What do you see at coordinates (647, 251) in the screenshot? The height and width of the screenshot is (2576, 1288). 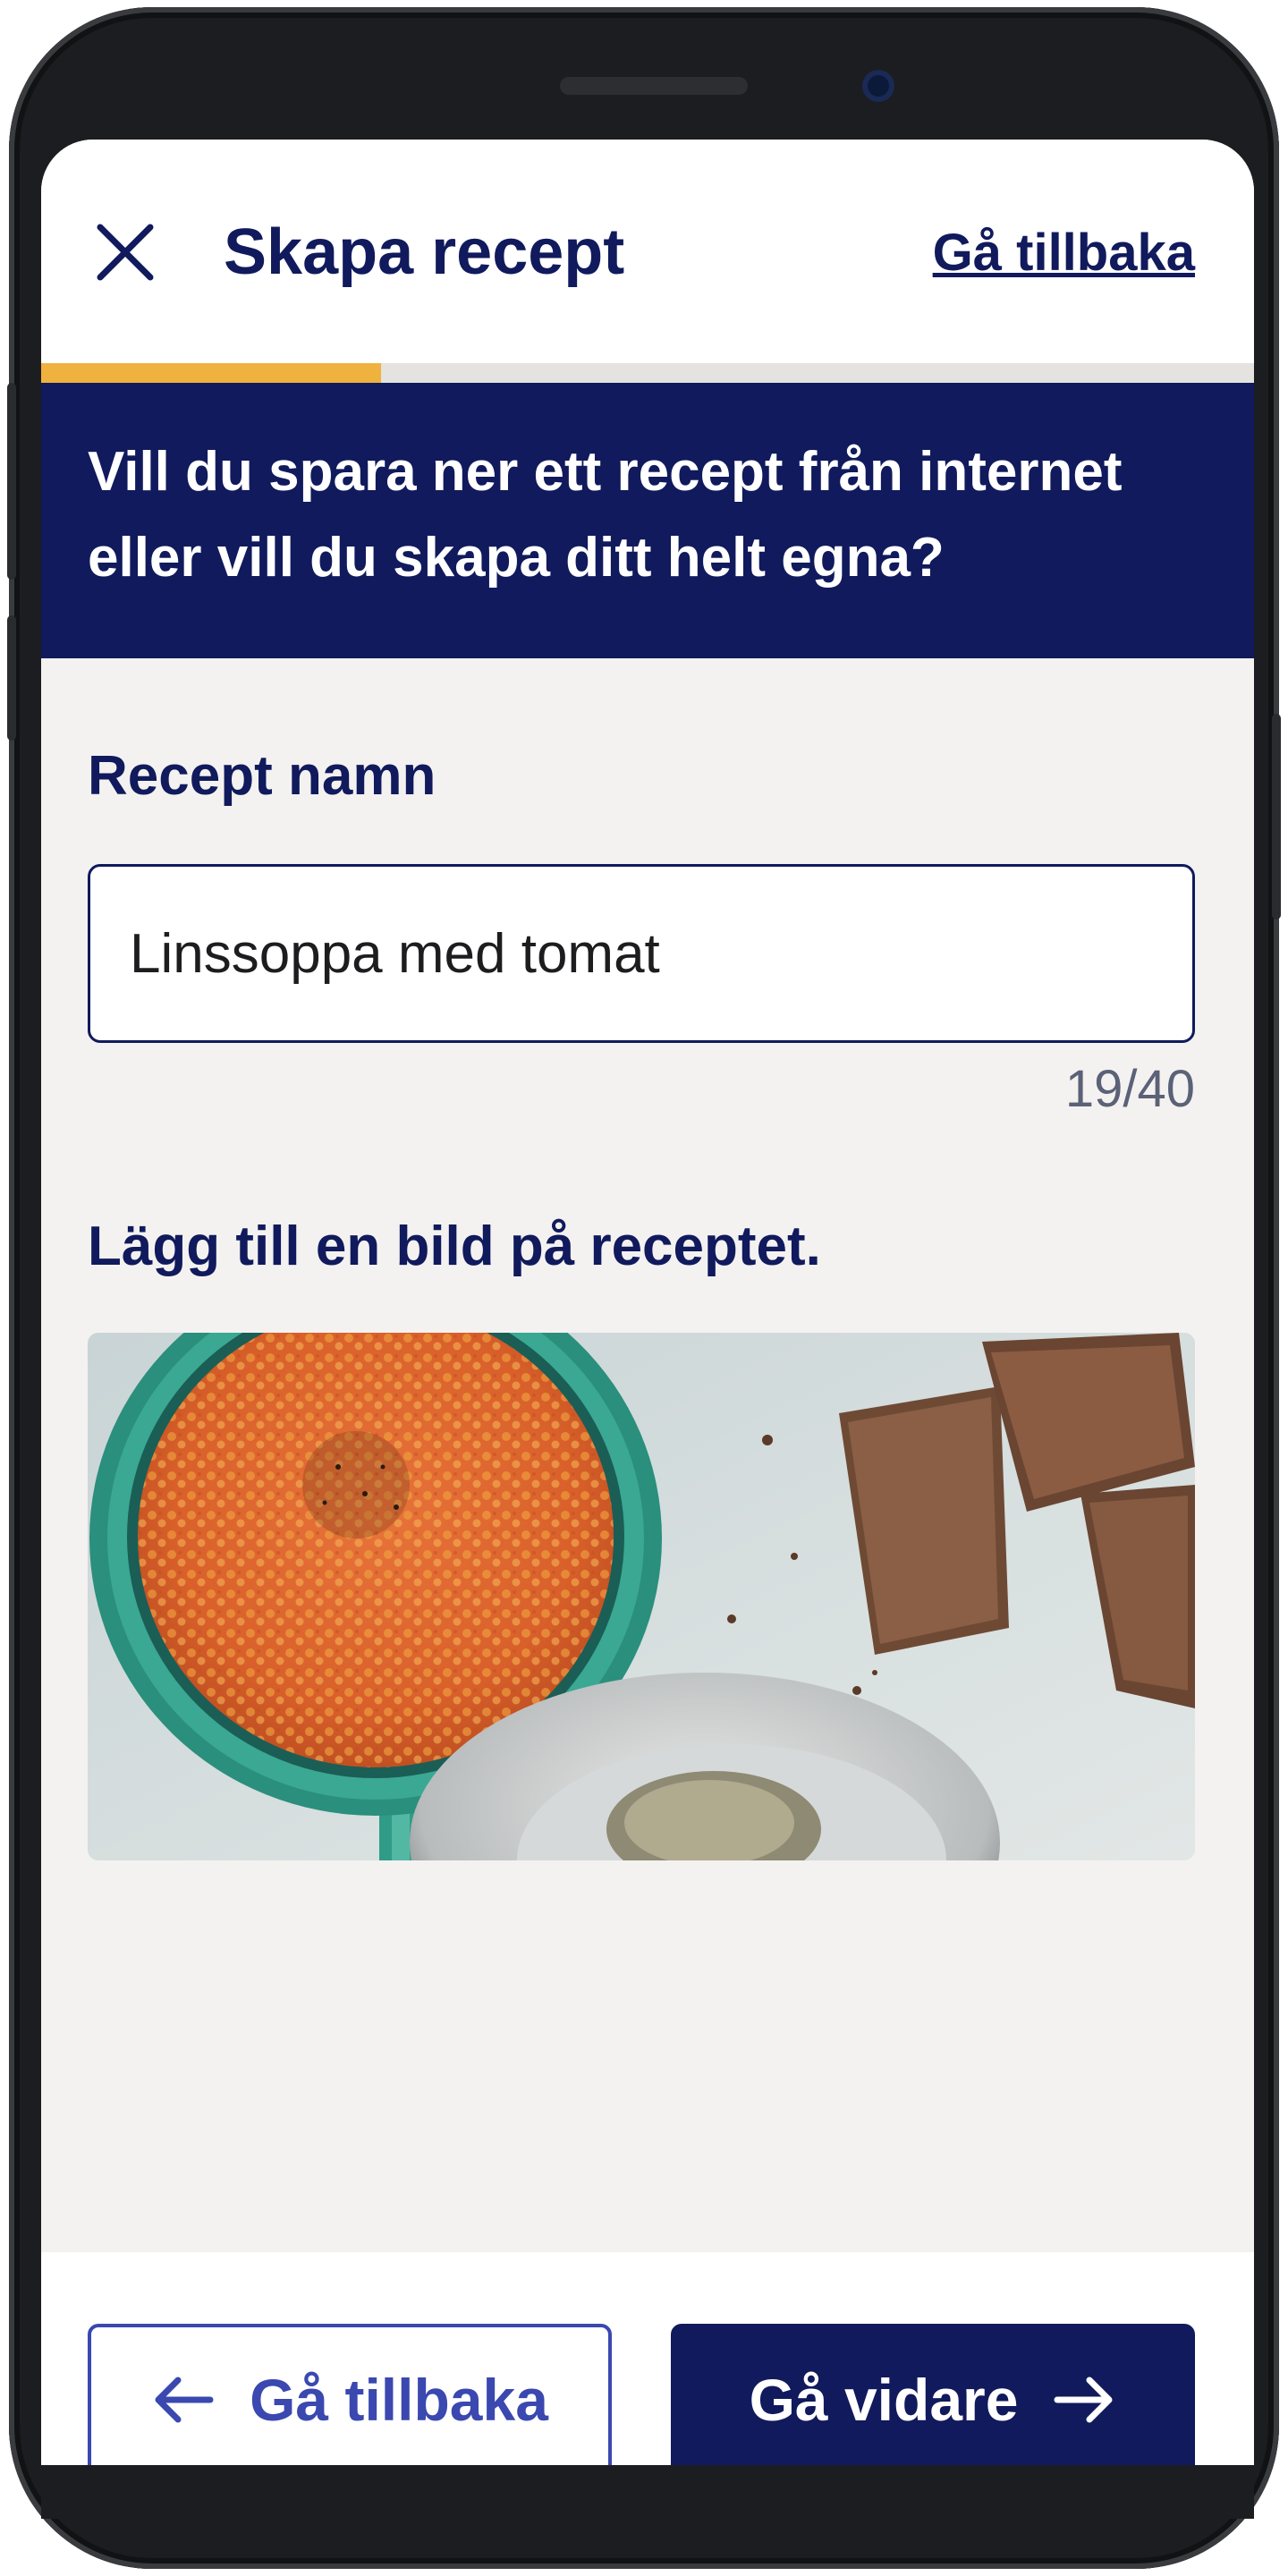 I see `app-header: Skapa recept Gå tillbaka` at bounding box center [647, 251].